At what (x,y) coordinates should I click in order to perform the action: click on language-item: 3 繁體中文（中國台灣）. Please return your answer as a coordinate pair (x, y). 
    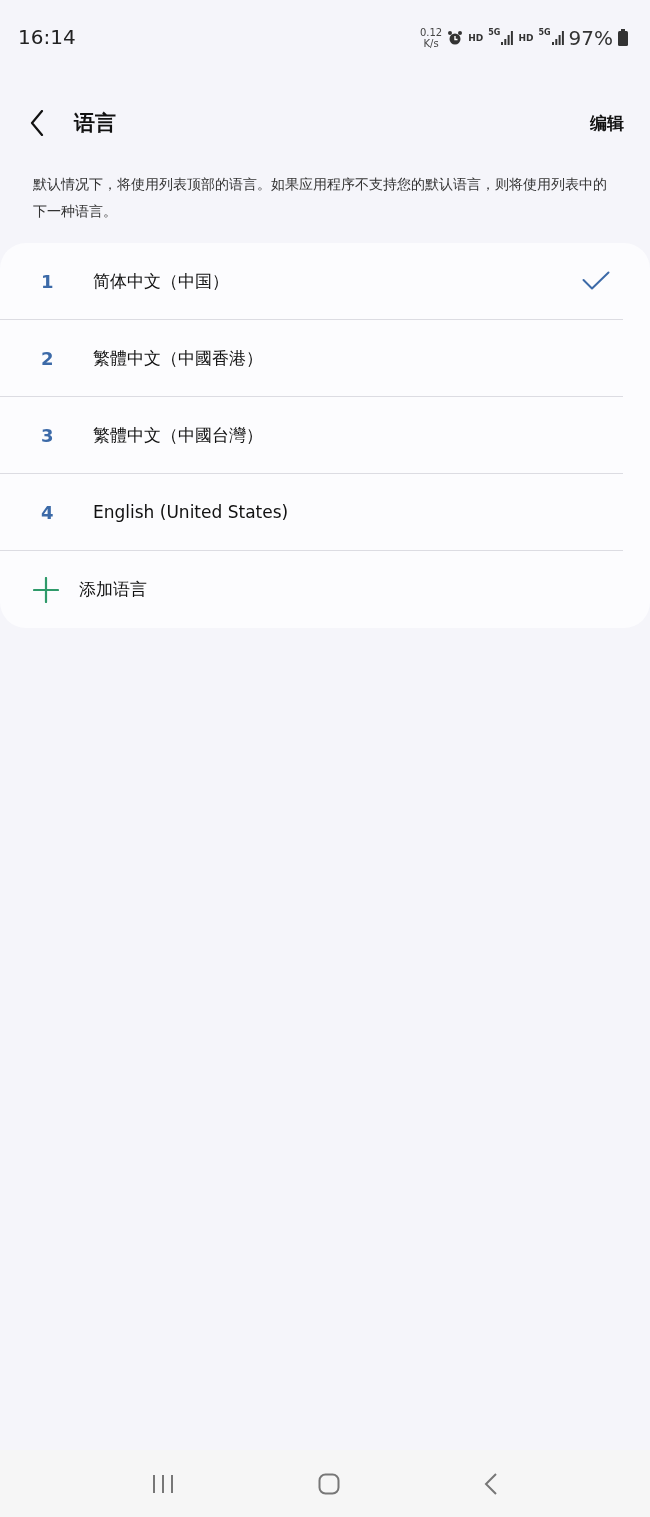
    Looking at the image, I should click on (311, 435).